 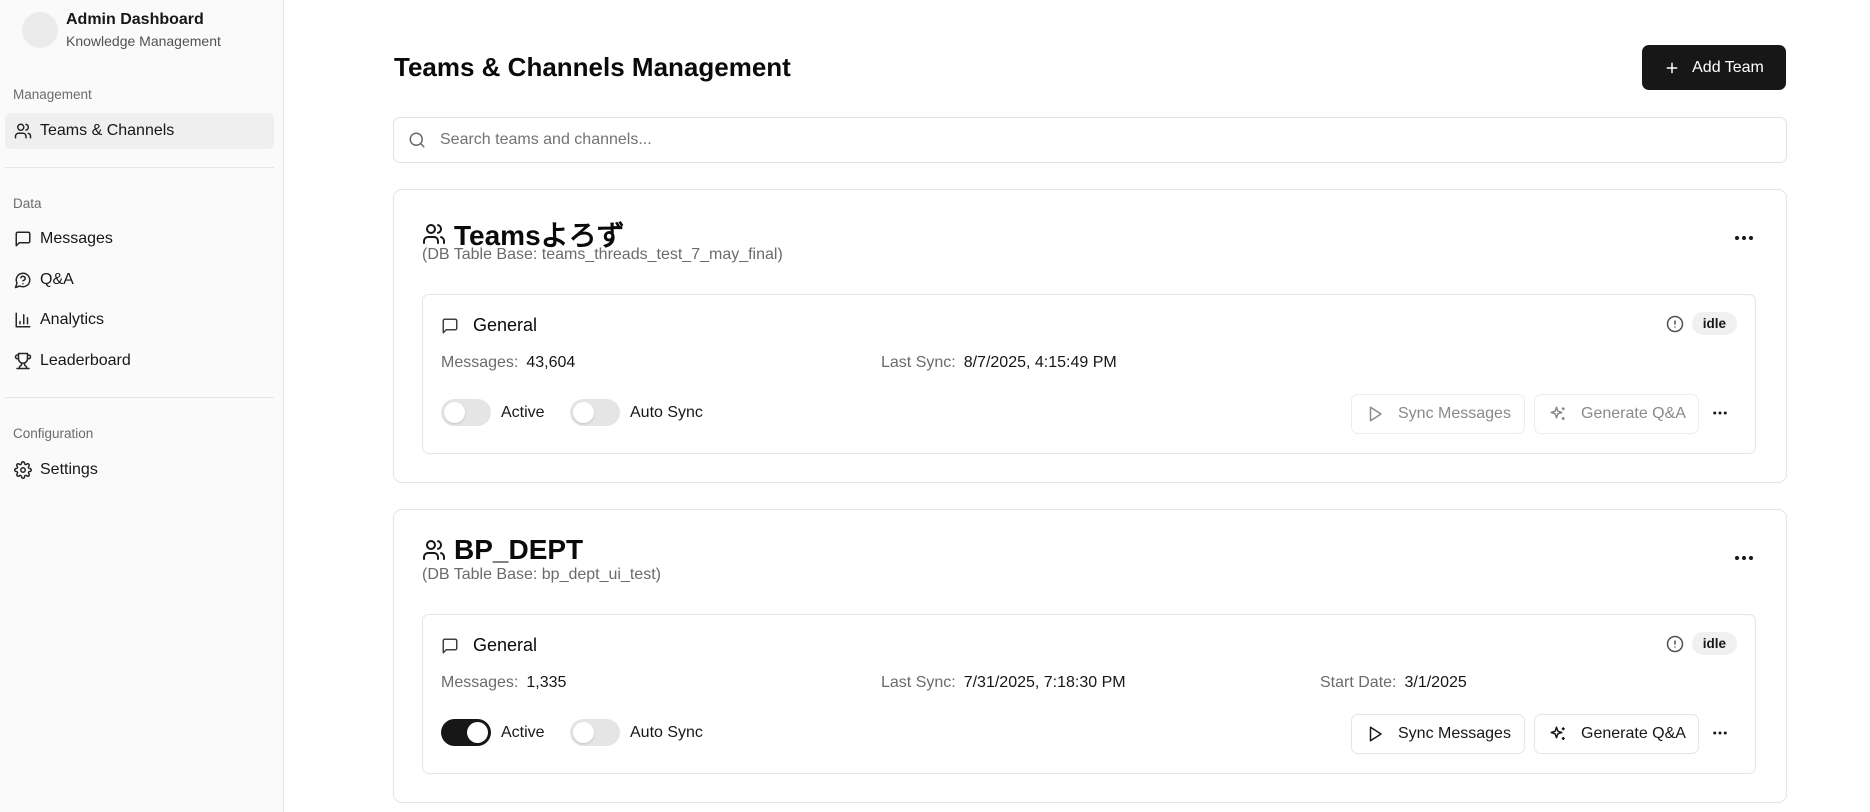 What do you see at coordinates (23, 470) in the screenshot?
I see `gear-icon` at bounding box center [23, 470].